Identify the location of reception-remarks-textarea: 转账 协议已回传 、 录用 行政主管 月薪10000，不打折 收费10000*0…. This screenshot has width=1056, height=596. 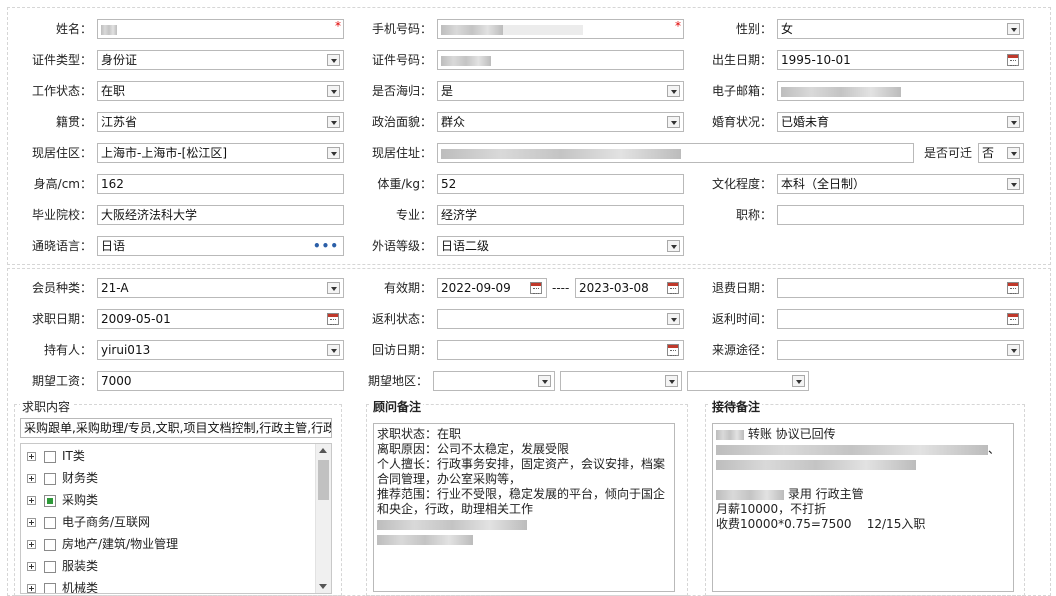
(863, 507).